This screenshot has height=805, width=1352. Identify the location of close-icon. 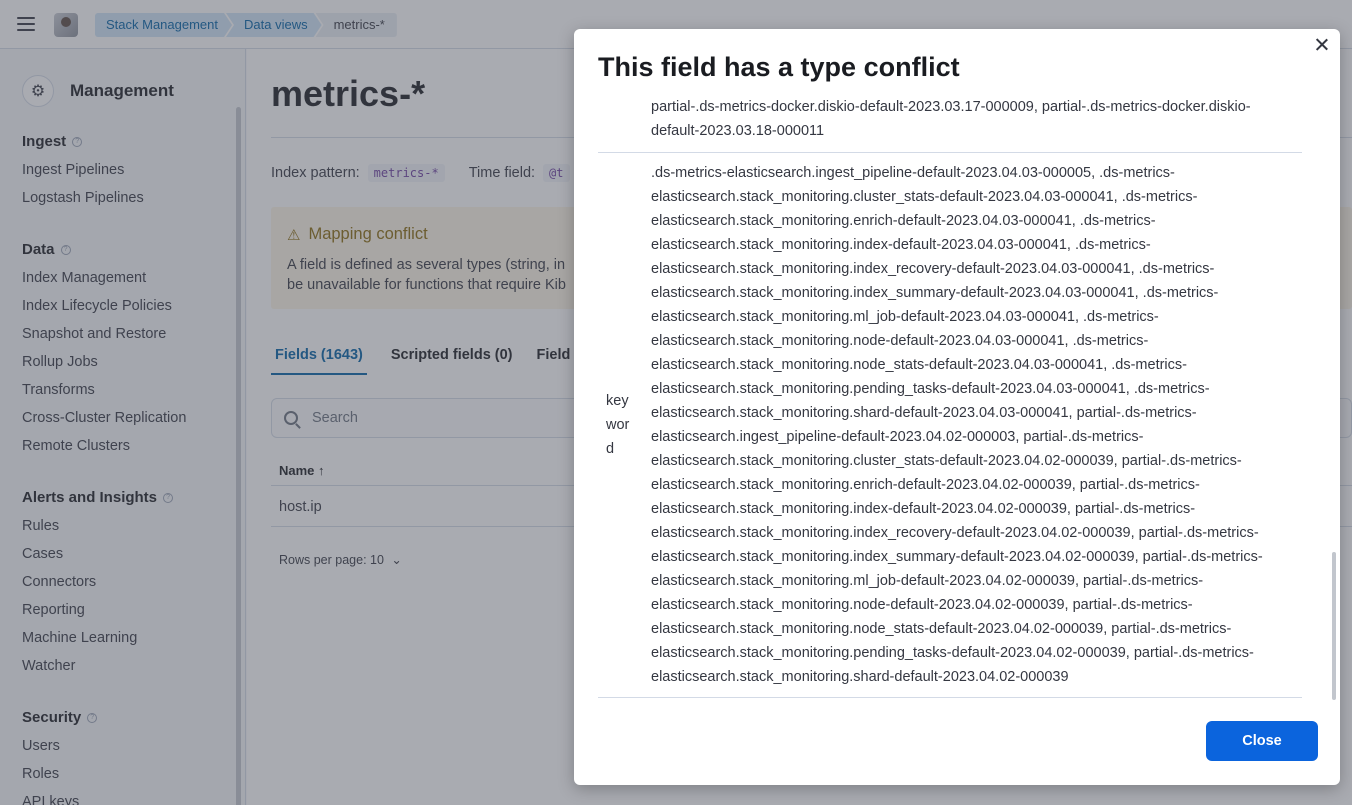
(1322, 45).